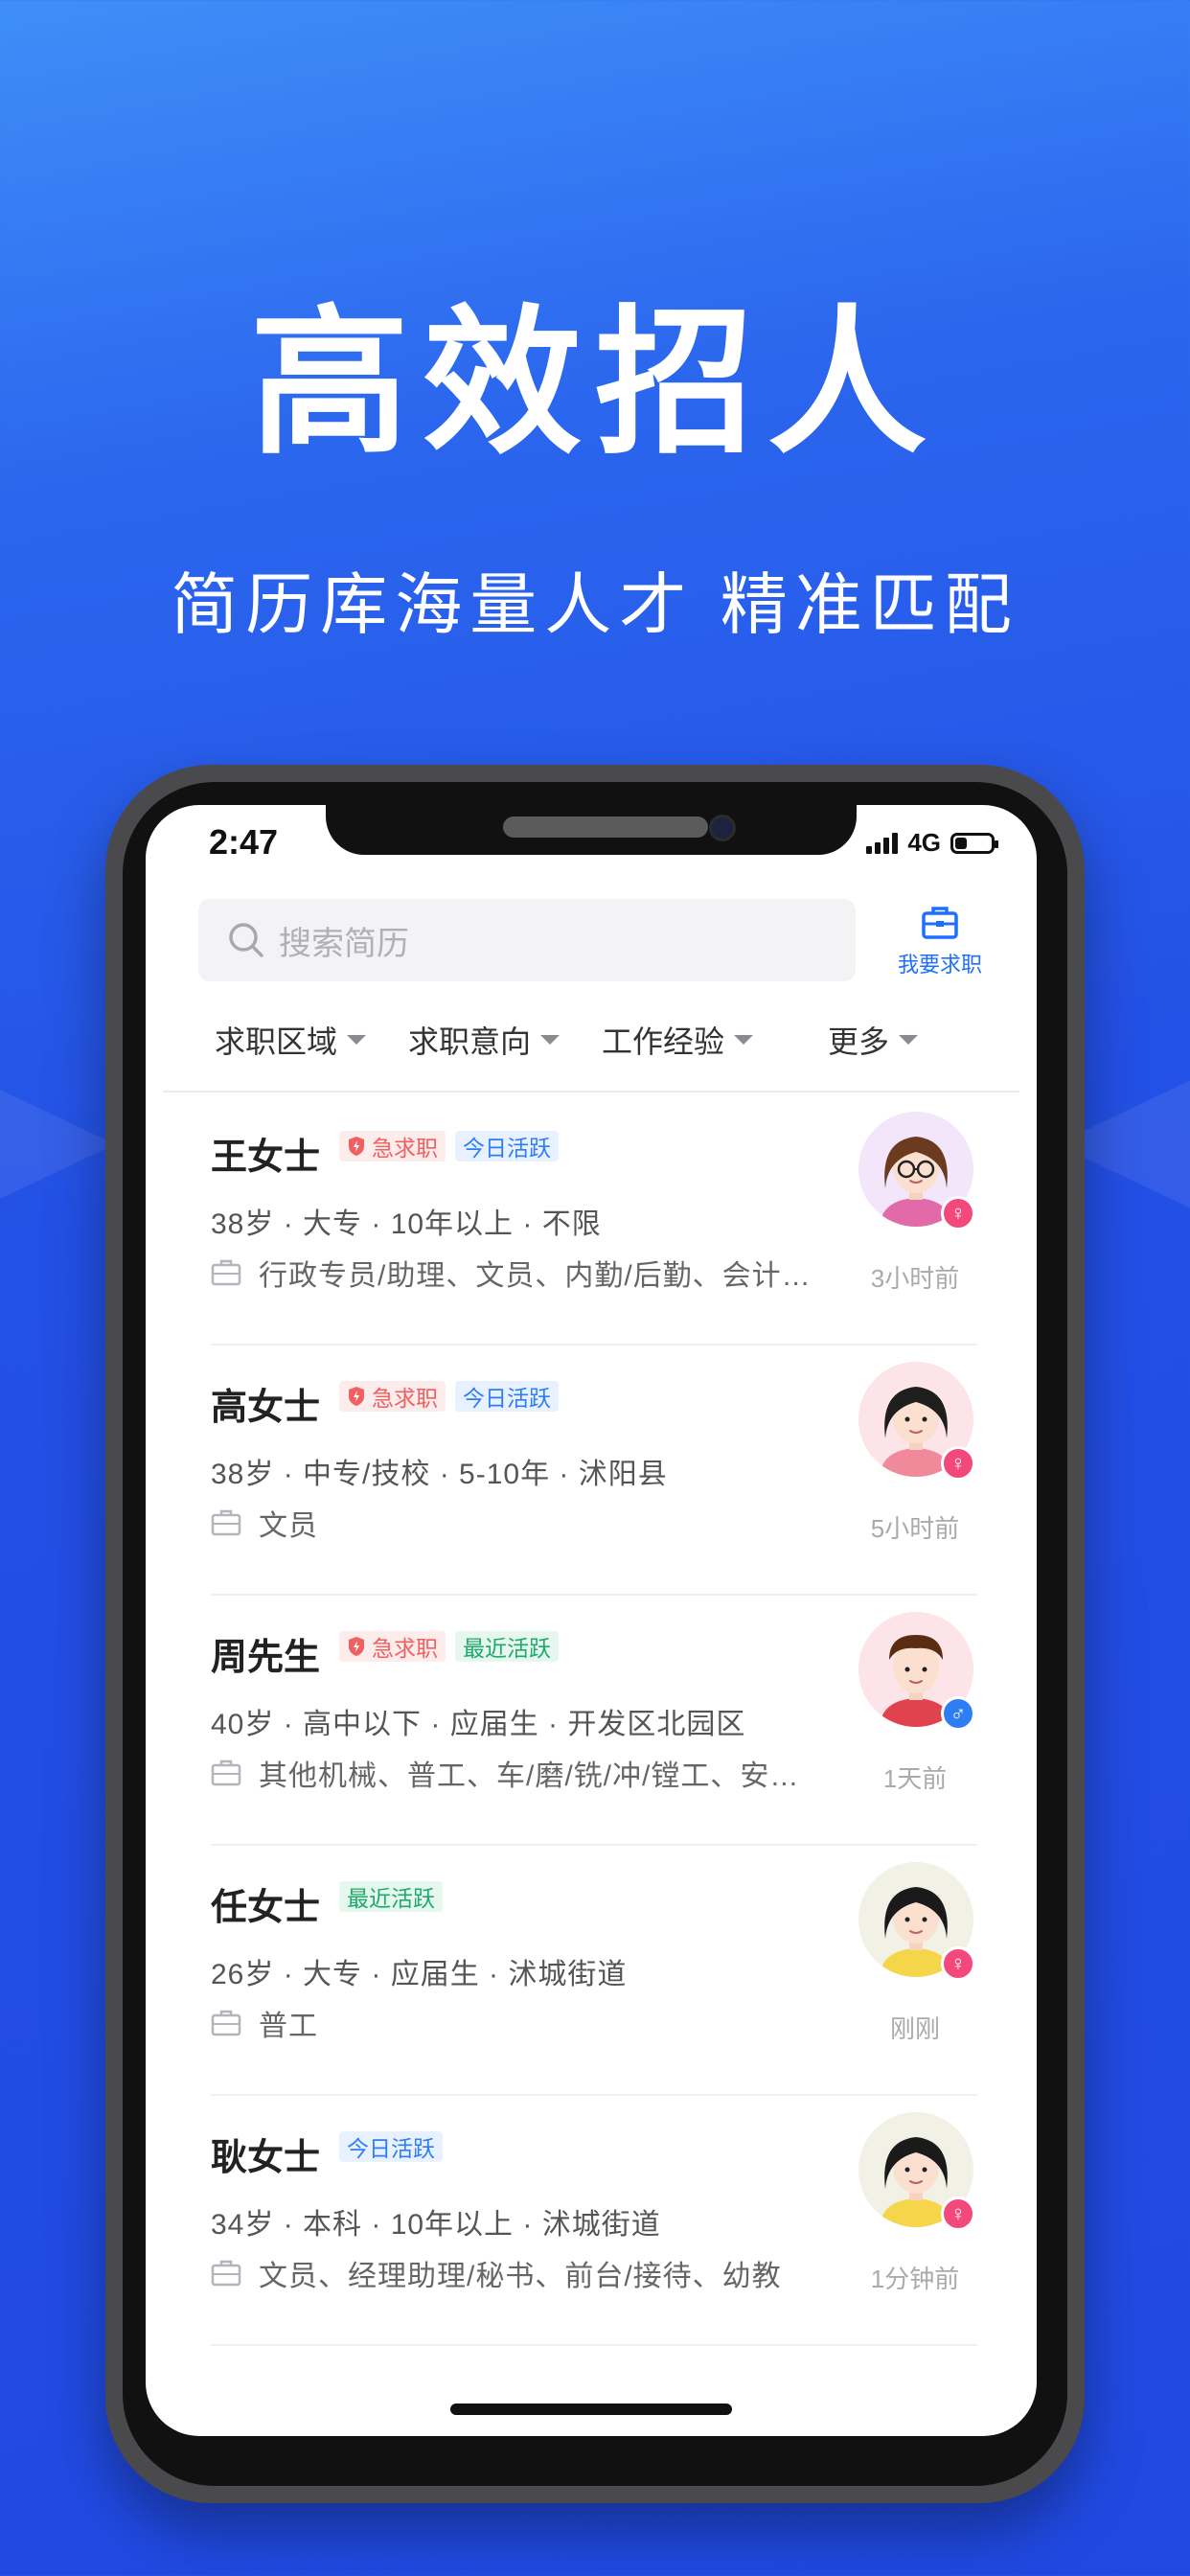  I want to click on male-icon: ♂, so click(958, 1713).